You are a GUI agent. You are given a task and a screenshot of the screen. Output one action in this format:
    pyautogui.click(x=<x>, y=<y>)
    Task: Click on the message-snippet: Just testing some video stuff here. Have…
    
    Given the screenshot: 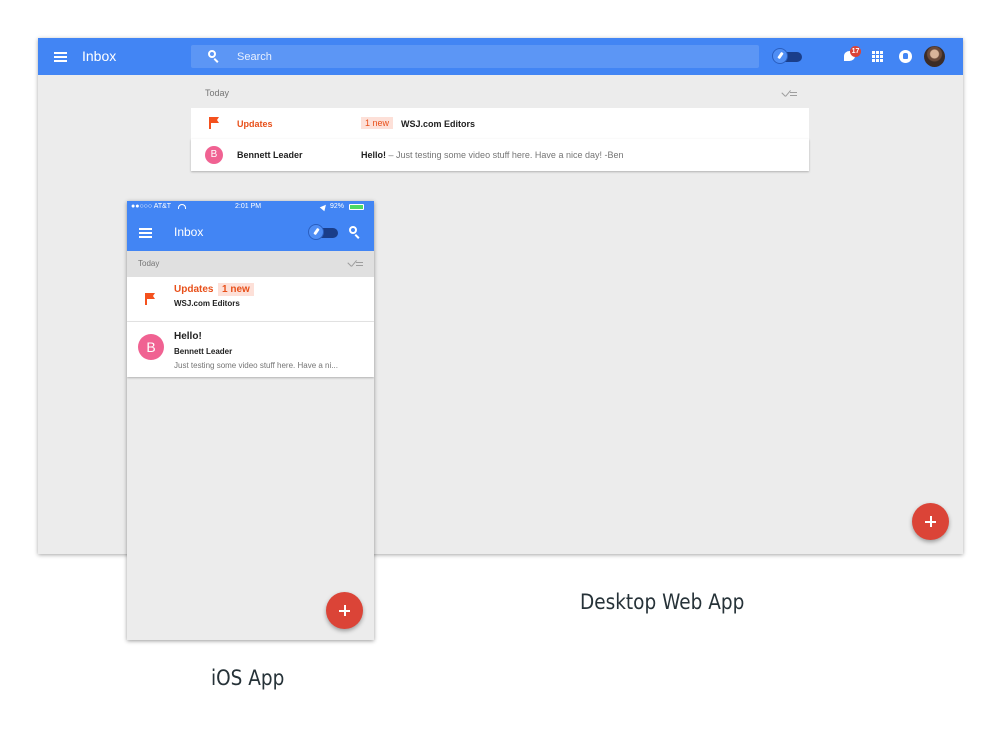 What is the action you would take?
    pyautogui.click(x=256, y=365)
    